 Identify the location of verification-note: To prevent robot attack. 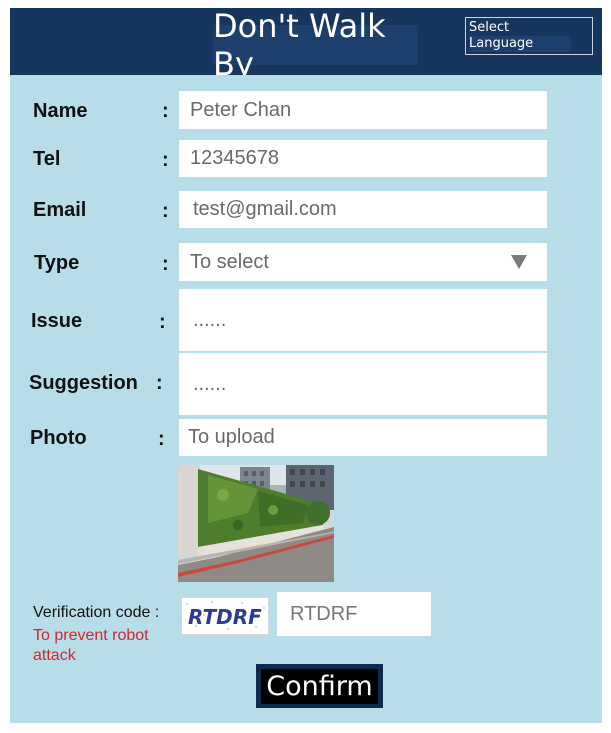
(91, 645).